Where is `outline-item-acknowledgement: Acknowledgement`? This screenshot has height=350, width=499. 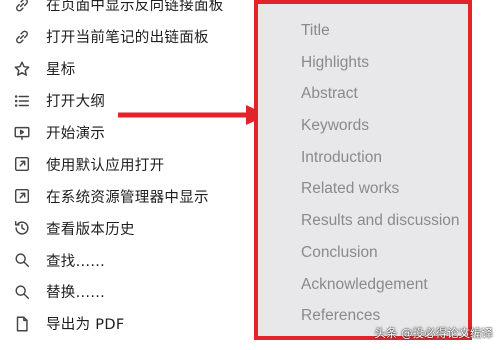
outline-item-acknowledgement: Acknowledgement is located at coordinates (380, 290).